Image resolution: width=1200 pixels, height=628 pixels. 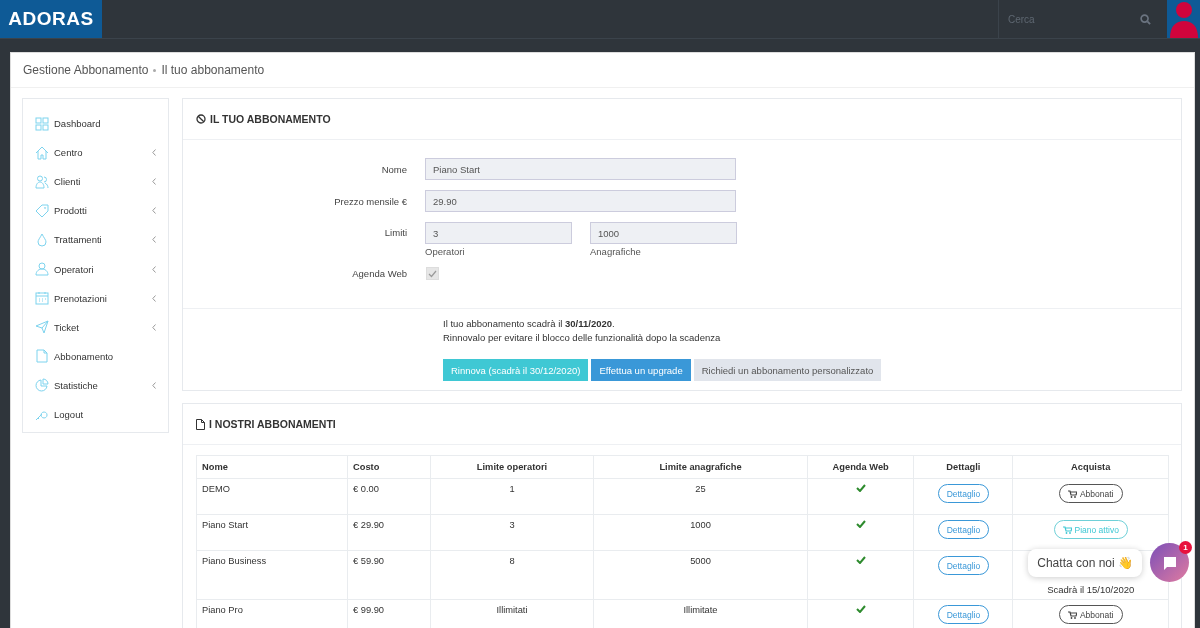 What do you see at coordinates (700, 467) in the screenshot?
I see `column-header: Limite anagrafiche` at bounding box center [700, 467].